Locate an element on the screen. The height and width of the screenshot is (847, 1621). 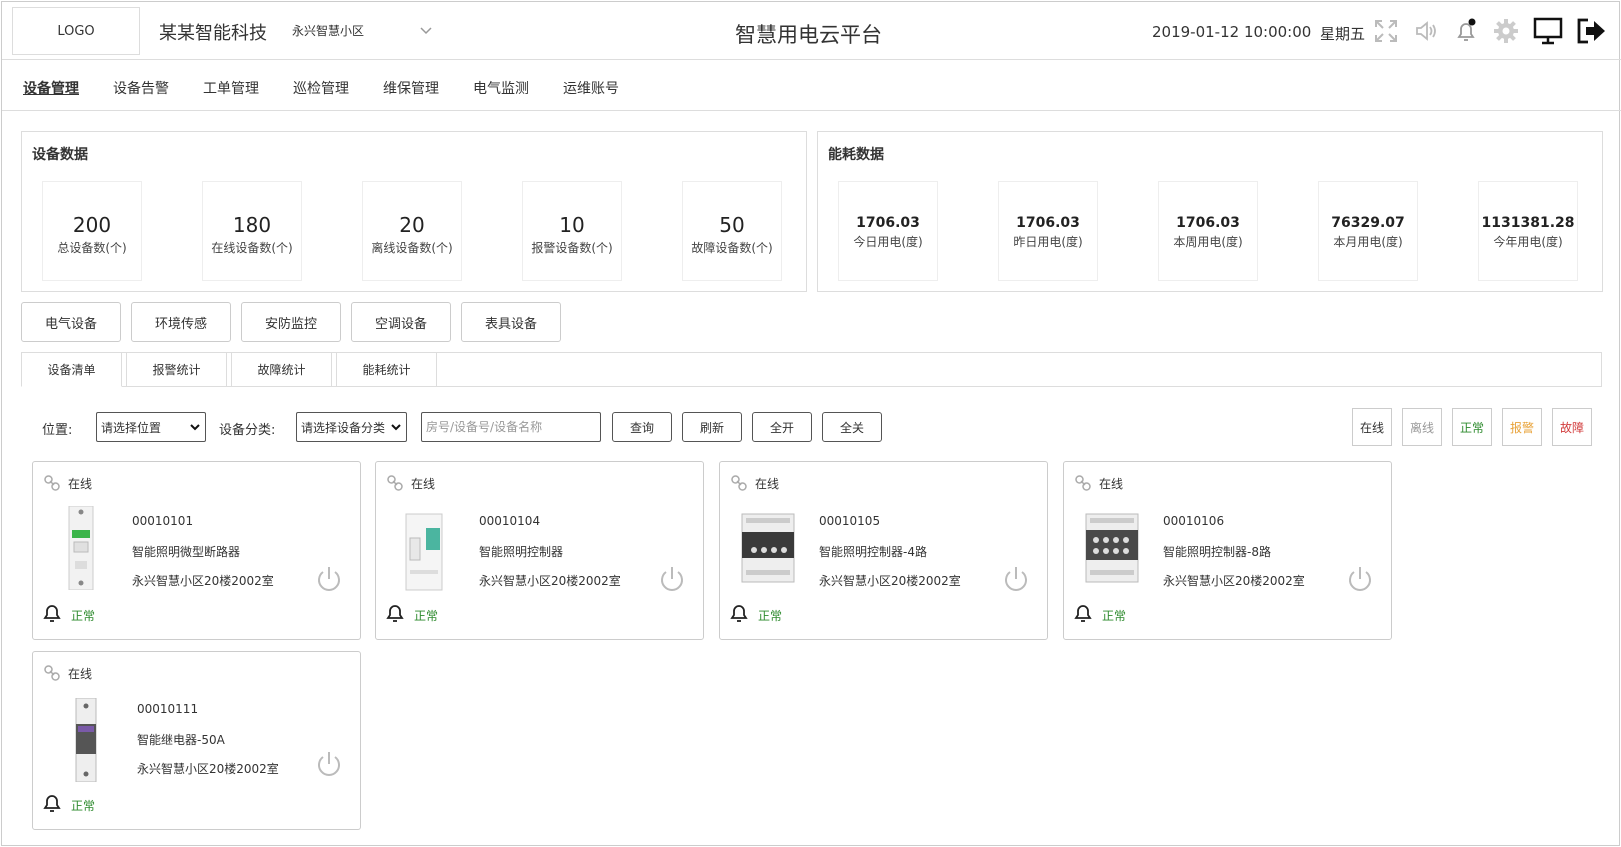
monitor-icon is located at coordinates (1548, 31).